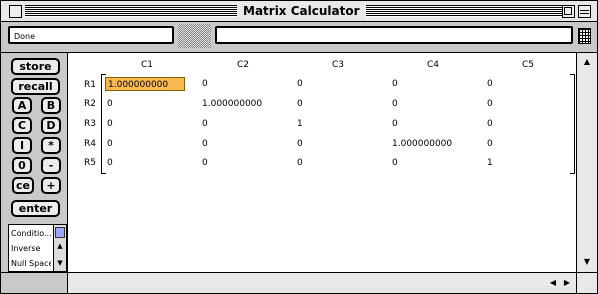 The image size is (598, 294). I want to click on title-bar: Matrix Calculator, so click(299, 11).